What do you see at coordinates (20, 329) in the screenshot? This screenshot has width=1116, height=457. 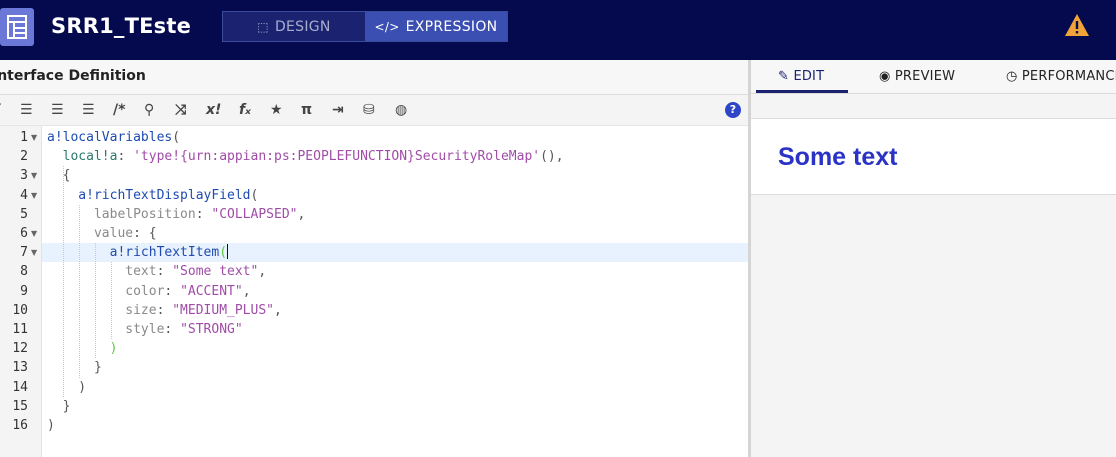 I see `line-number: 11` at bounding box center [20, 329].